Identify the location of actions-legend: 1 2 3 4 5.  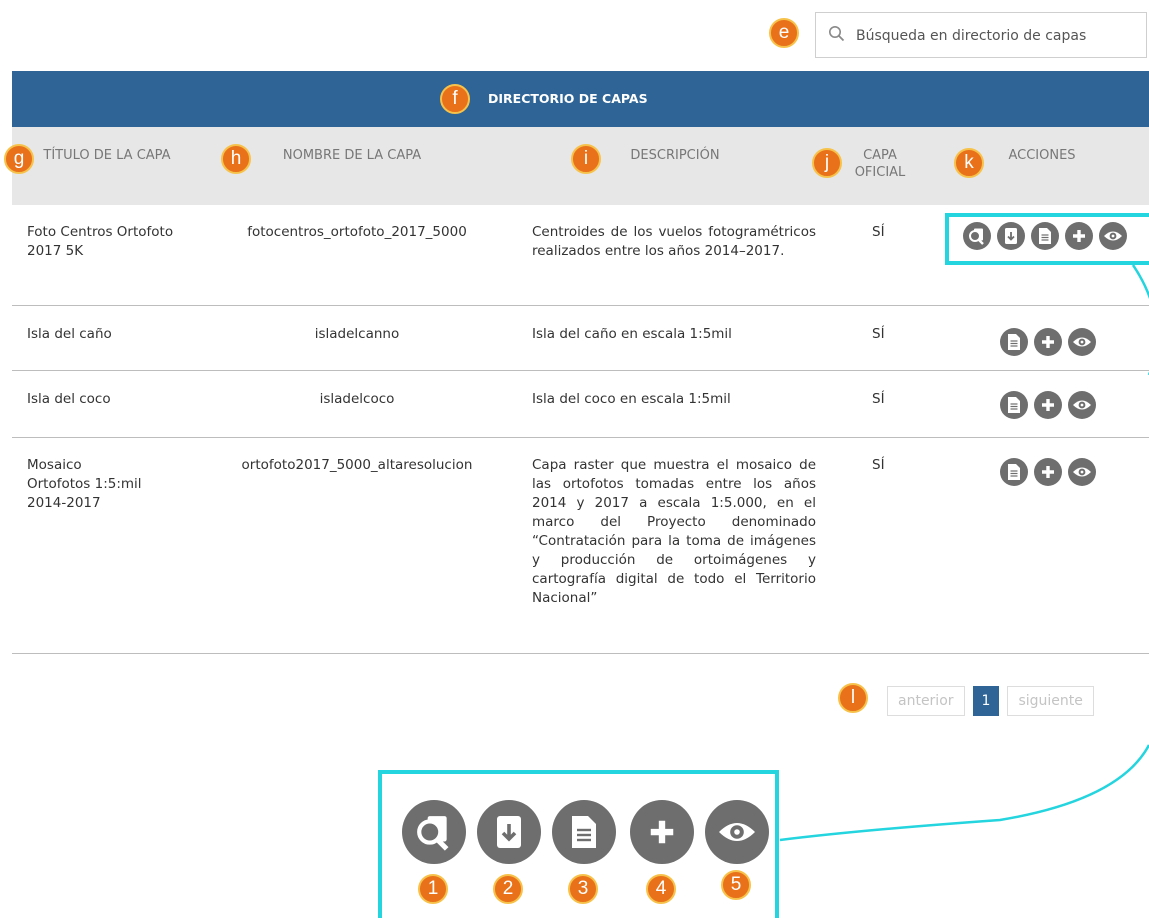
(578, 844).